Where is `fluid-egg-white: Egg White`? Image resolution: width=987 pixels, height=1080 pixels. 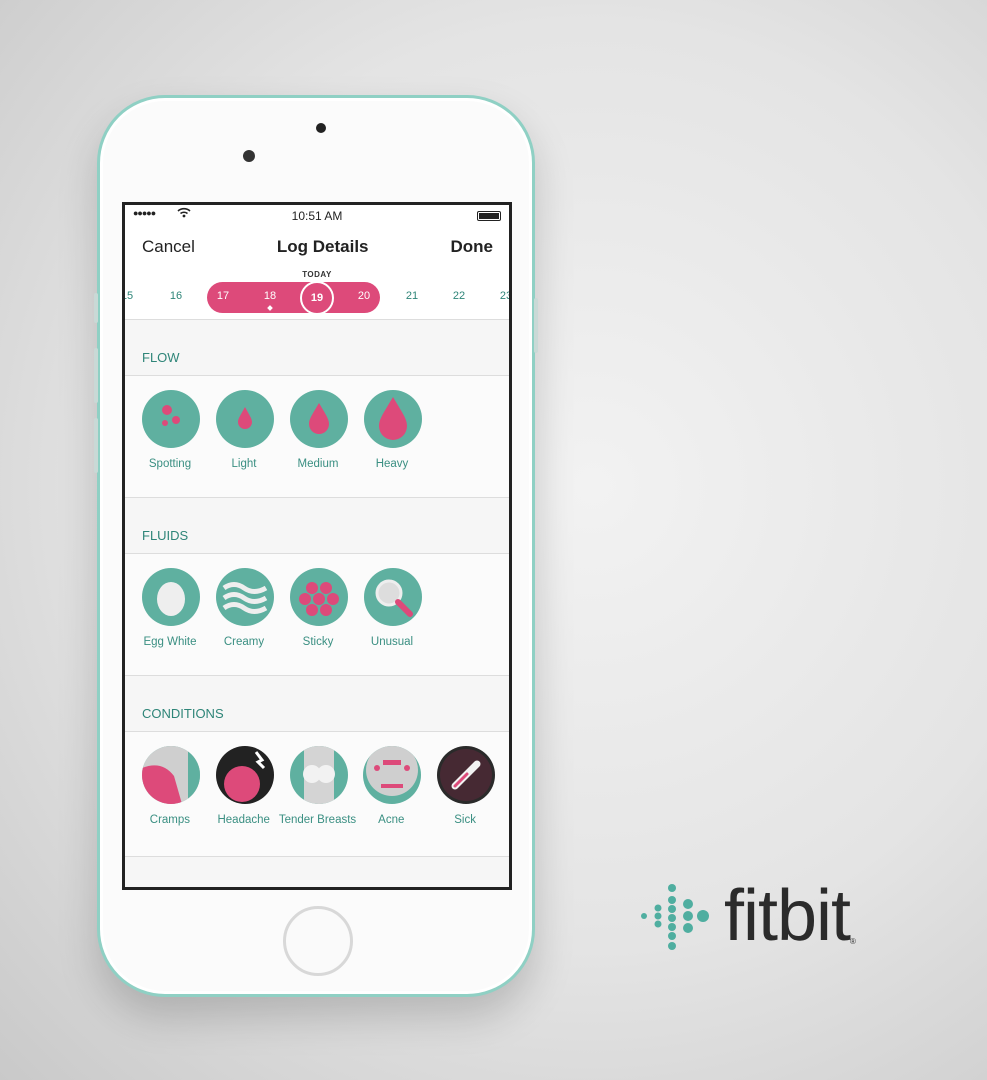
fluid-egg-white: Egg White is located at coordinates (177, 621).